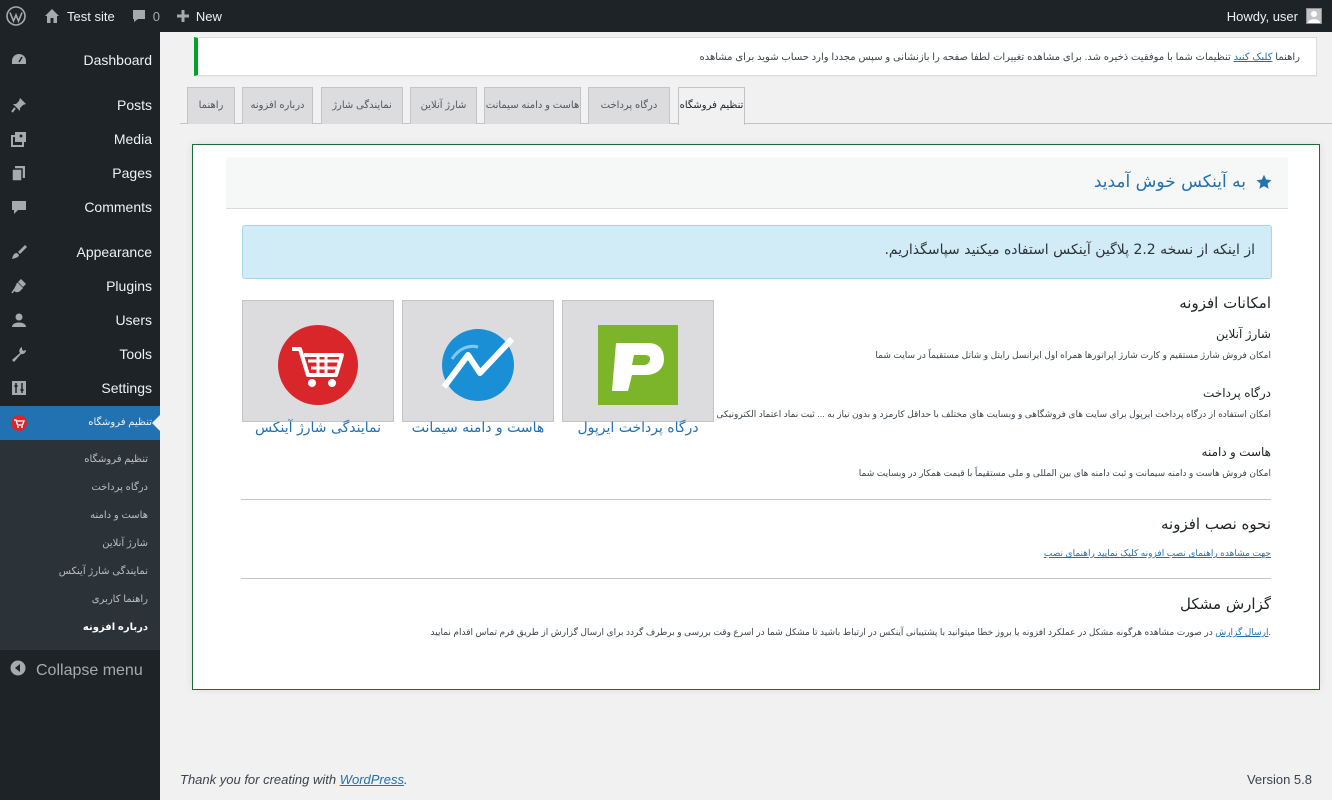 The width and height of the screenshot is (1332, 800). Describe the element at coordinates (103, 571) in the screenshot. I see `submenu-item-charge-agency: نمایندگی شارژ آینکس` at that location.